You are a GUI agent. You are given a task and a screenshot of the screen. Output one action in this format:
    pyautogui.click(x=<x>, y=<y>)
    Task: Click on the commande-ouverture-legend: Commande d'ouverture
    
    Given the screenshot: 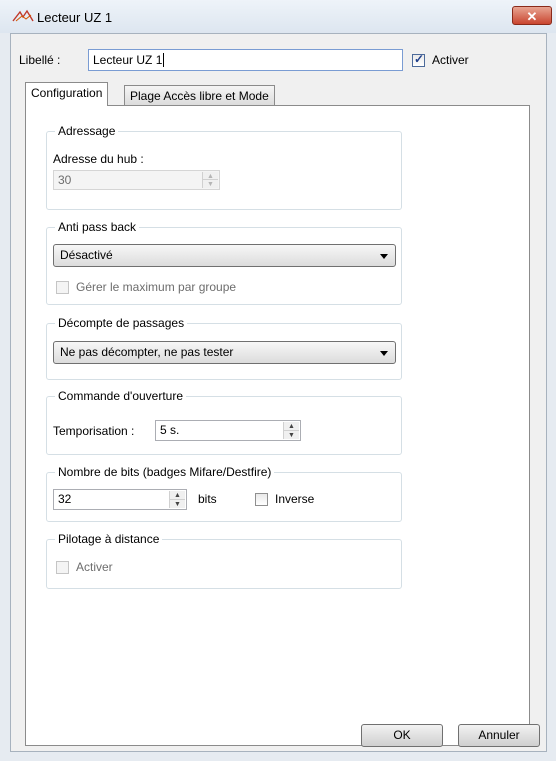 What is the action you would take?
    pyautogui.click(x=121, y=396)
    